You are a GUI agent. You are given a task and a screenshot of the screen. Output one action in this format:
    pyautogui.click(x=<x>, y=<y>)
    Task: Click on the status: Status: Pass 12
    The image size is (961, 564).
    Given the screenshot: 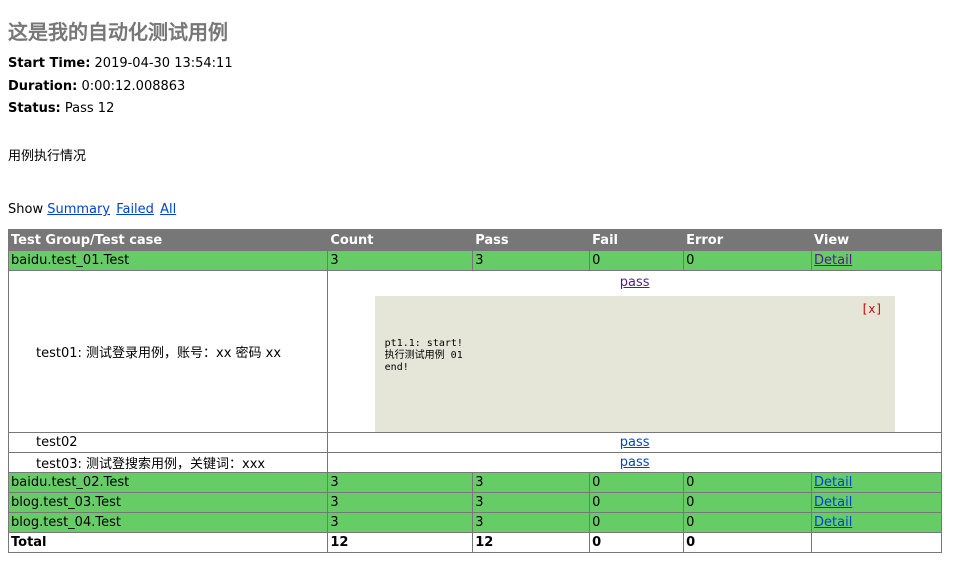 What is the action you would take?
    pyautogui.click(x=61, y=108)
    